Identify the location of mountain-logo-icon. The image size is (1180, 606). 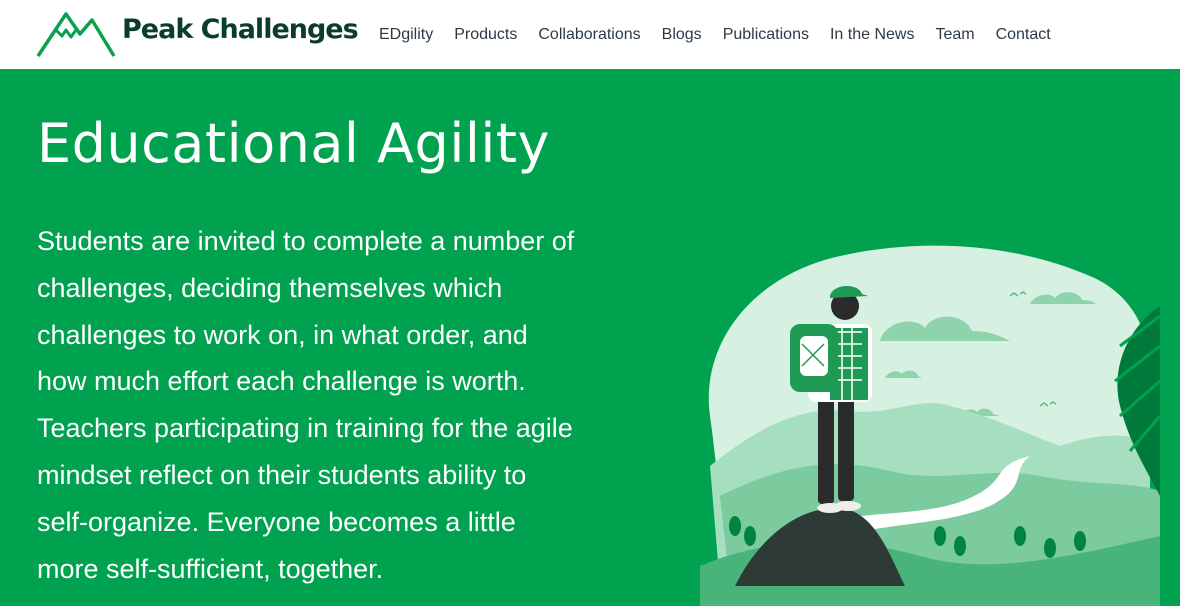
(76, 34).